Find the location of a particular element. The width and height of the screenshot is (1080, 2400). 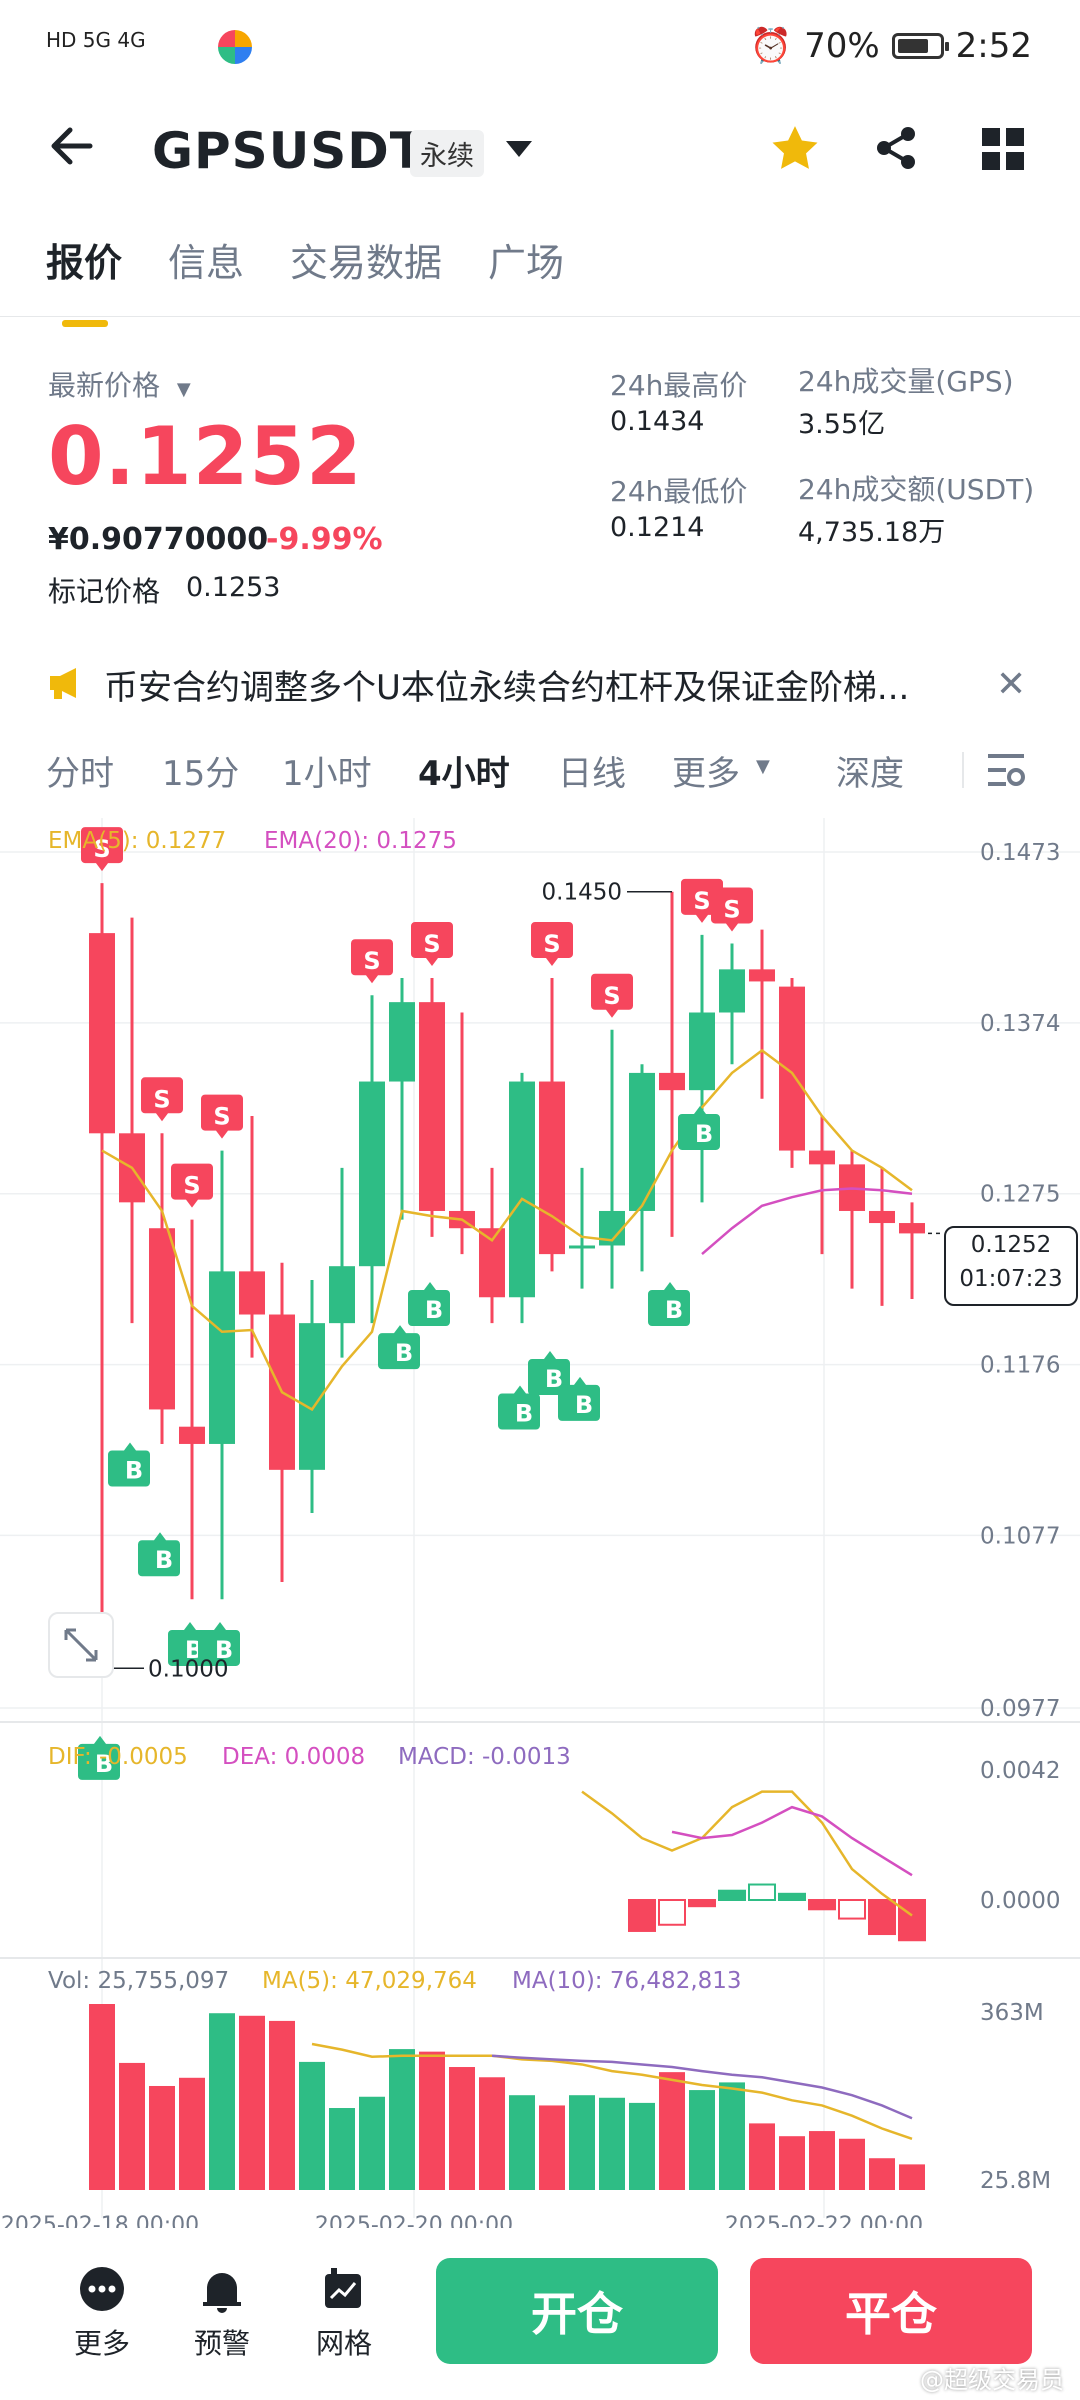

tab-trading-data: 交易数据 is located at coordinates (366, 259).